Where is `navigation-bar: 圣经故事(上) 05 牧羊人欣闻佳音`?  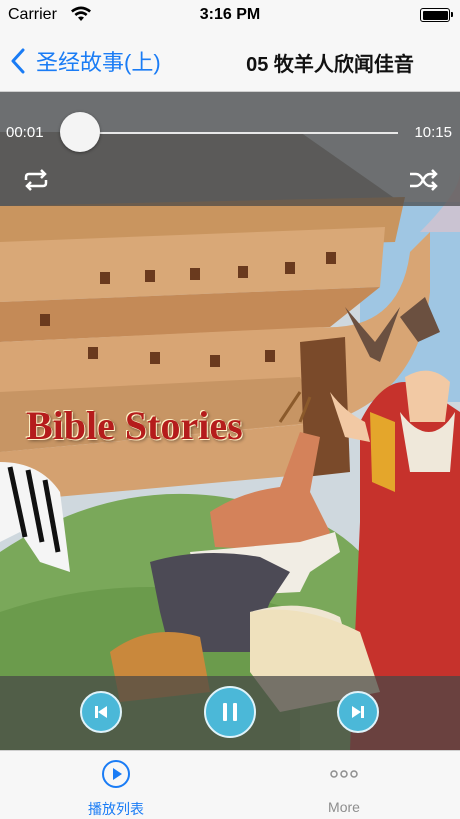
navigation-bar: 圣经故事(上) 05 牧羊人欣闻佳音 is located at coordinates (230, 61).